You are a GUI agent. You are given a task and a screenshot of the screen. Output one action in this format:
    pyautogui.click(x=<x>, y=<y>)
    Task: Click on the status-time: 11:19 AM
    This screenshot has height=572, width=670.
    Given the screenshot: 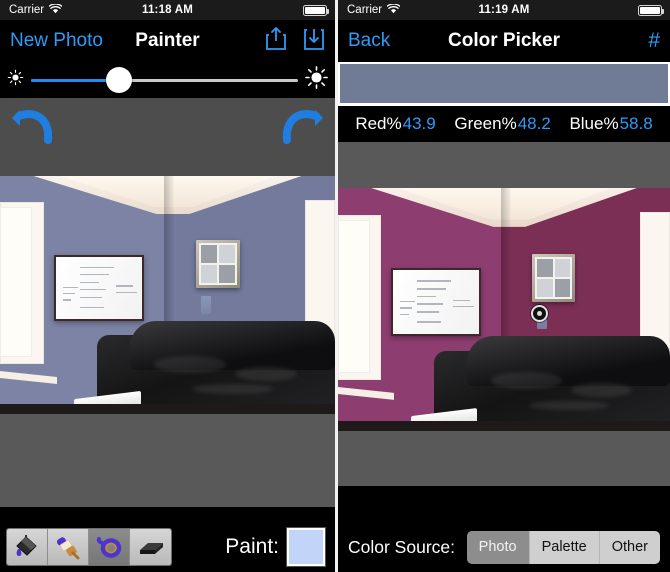 What is the action you would take?
    pyautogui.click(x=504, y=10)
    